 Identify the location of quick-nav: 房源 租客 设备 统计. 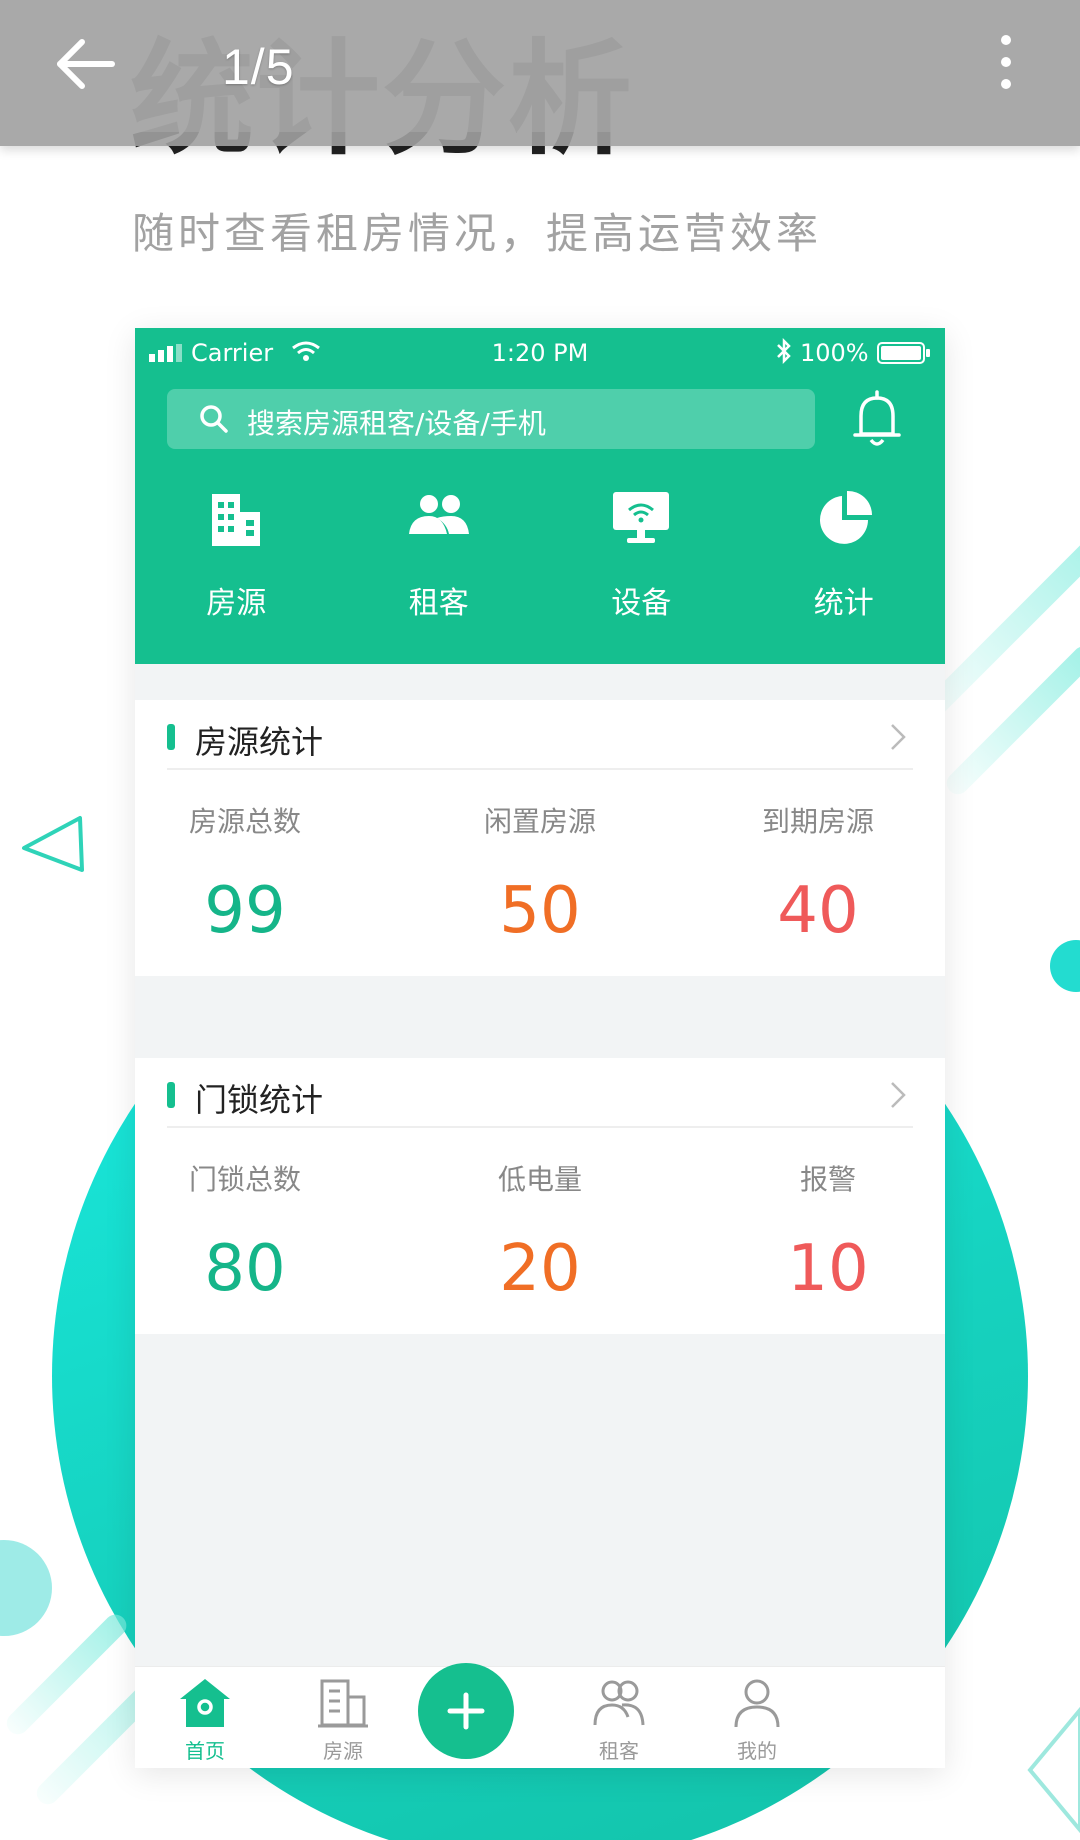
(540, 563).